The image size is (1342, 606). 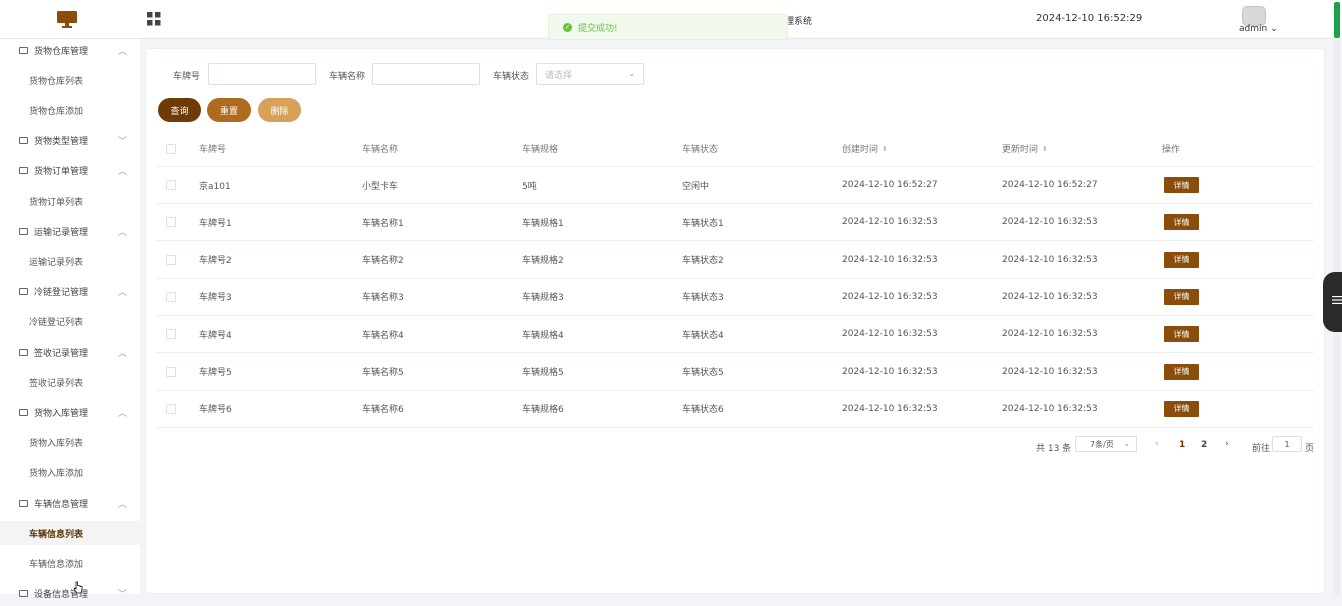 I want to click on next-page-button: ›, so click(x=1227, y=444).